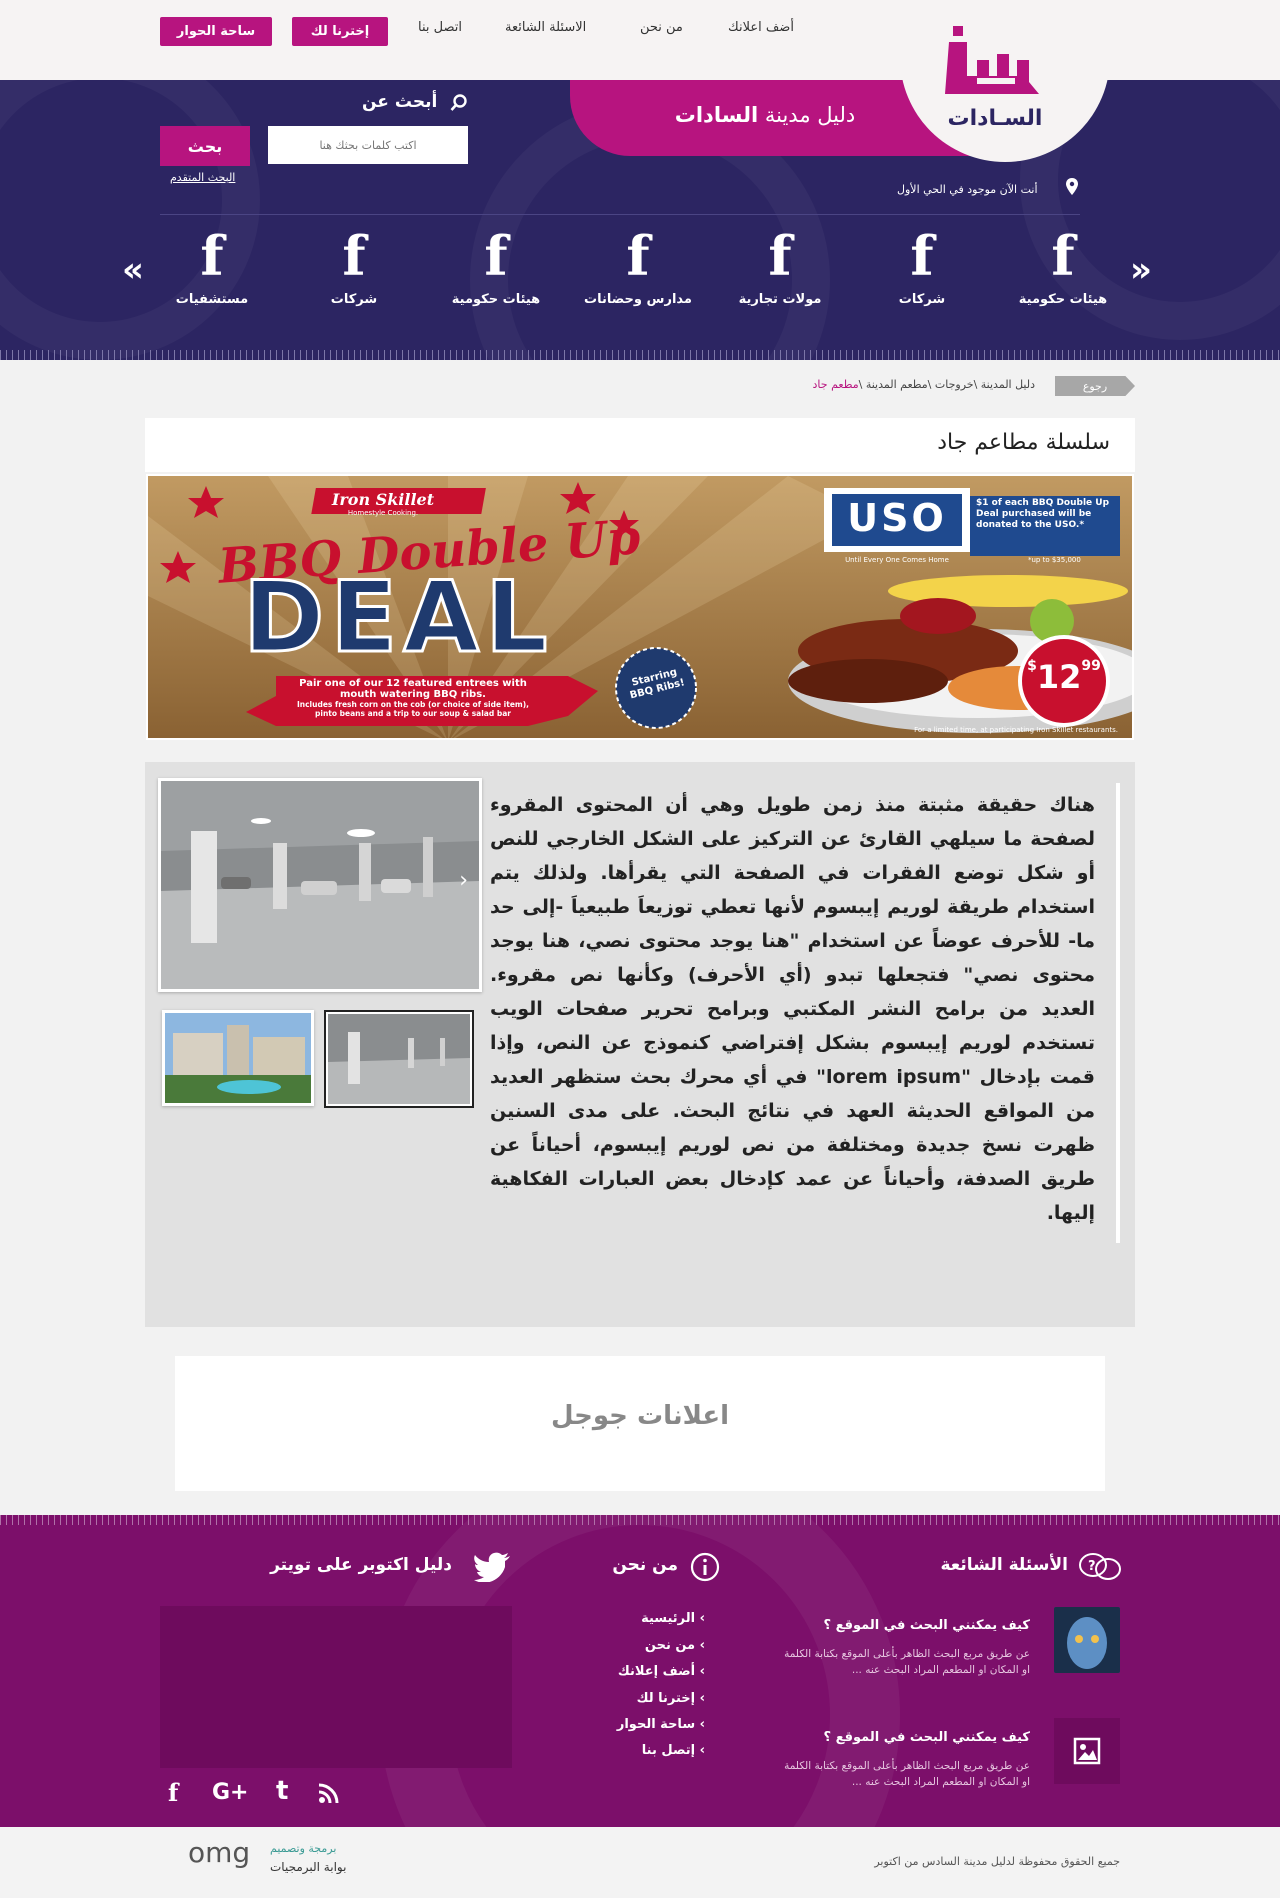 The width and height of the screenshot is (1280, 1898). I want to click on gallery-thumb, so click(238, 1058).